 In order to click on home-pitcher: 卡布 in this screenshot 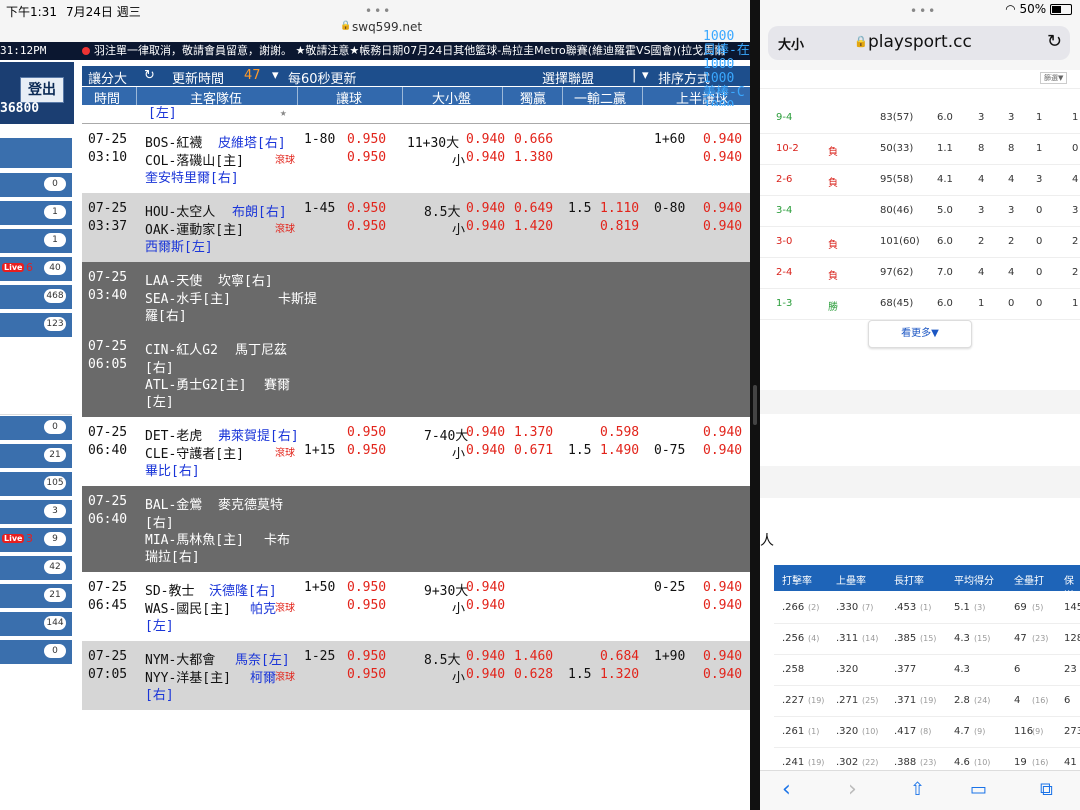, I will do `click(277, 538)`.